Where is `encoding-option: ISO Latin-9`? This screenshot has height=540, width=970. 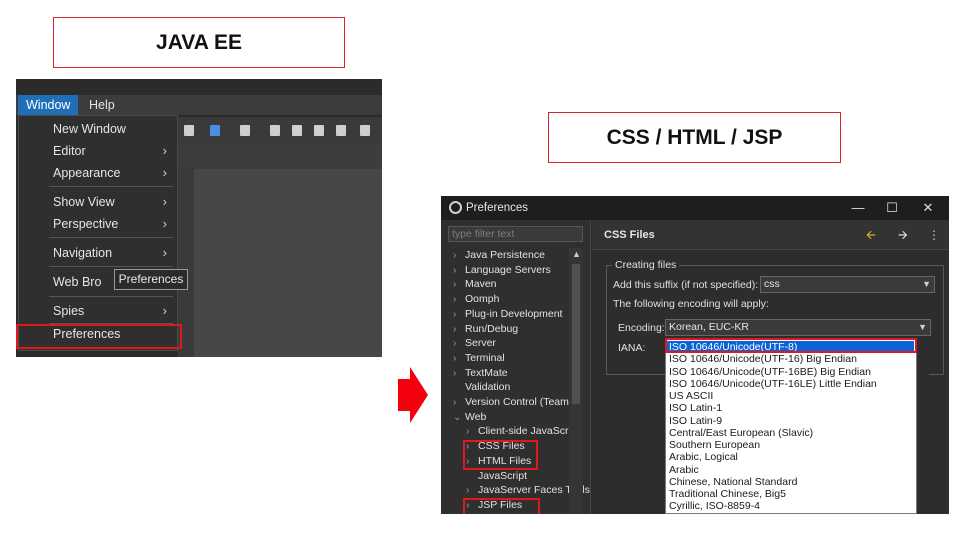 encoding-option: ISO Latin-9 is located at coordinates (695, 421).